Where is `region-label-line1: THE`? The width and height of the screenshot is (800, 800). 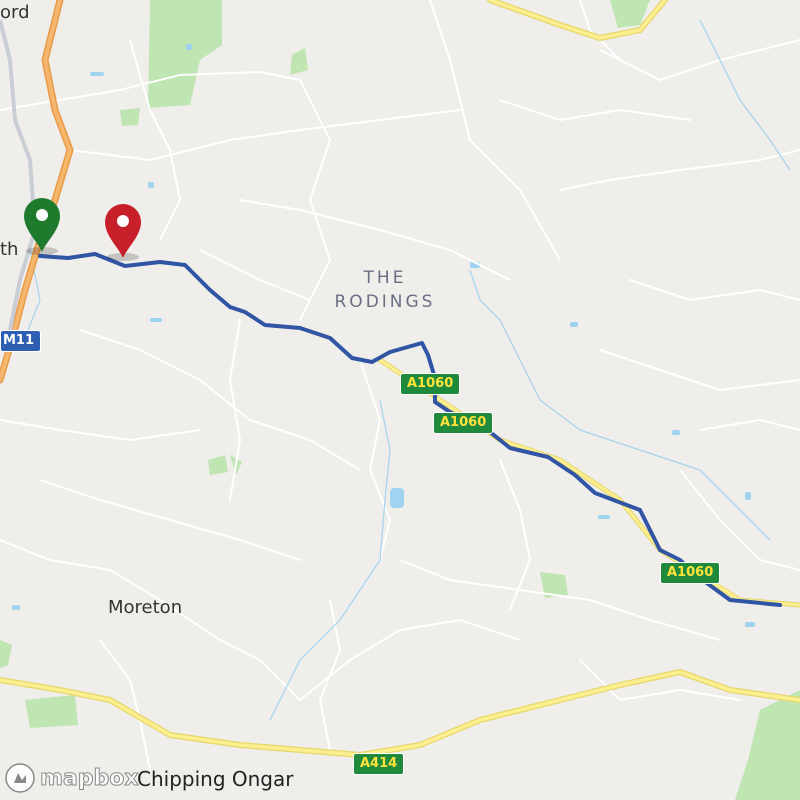
region-label-line1: THE is located at coordinates (385, 278).